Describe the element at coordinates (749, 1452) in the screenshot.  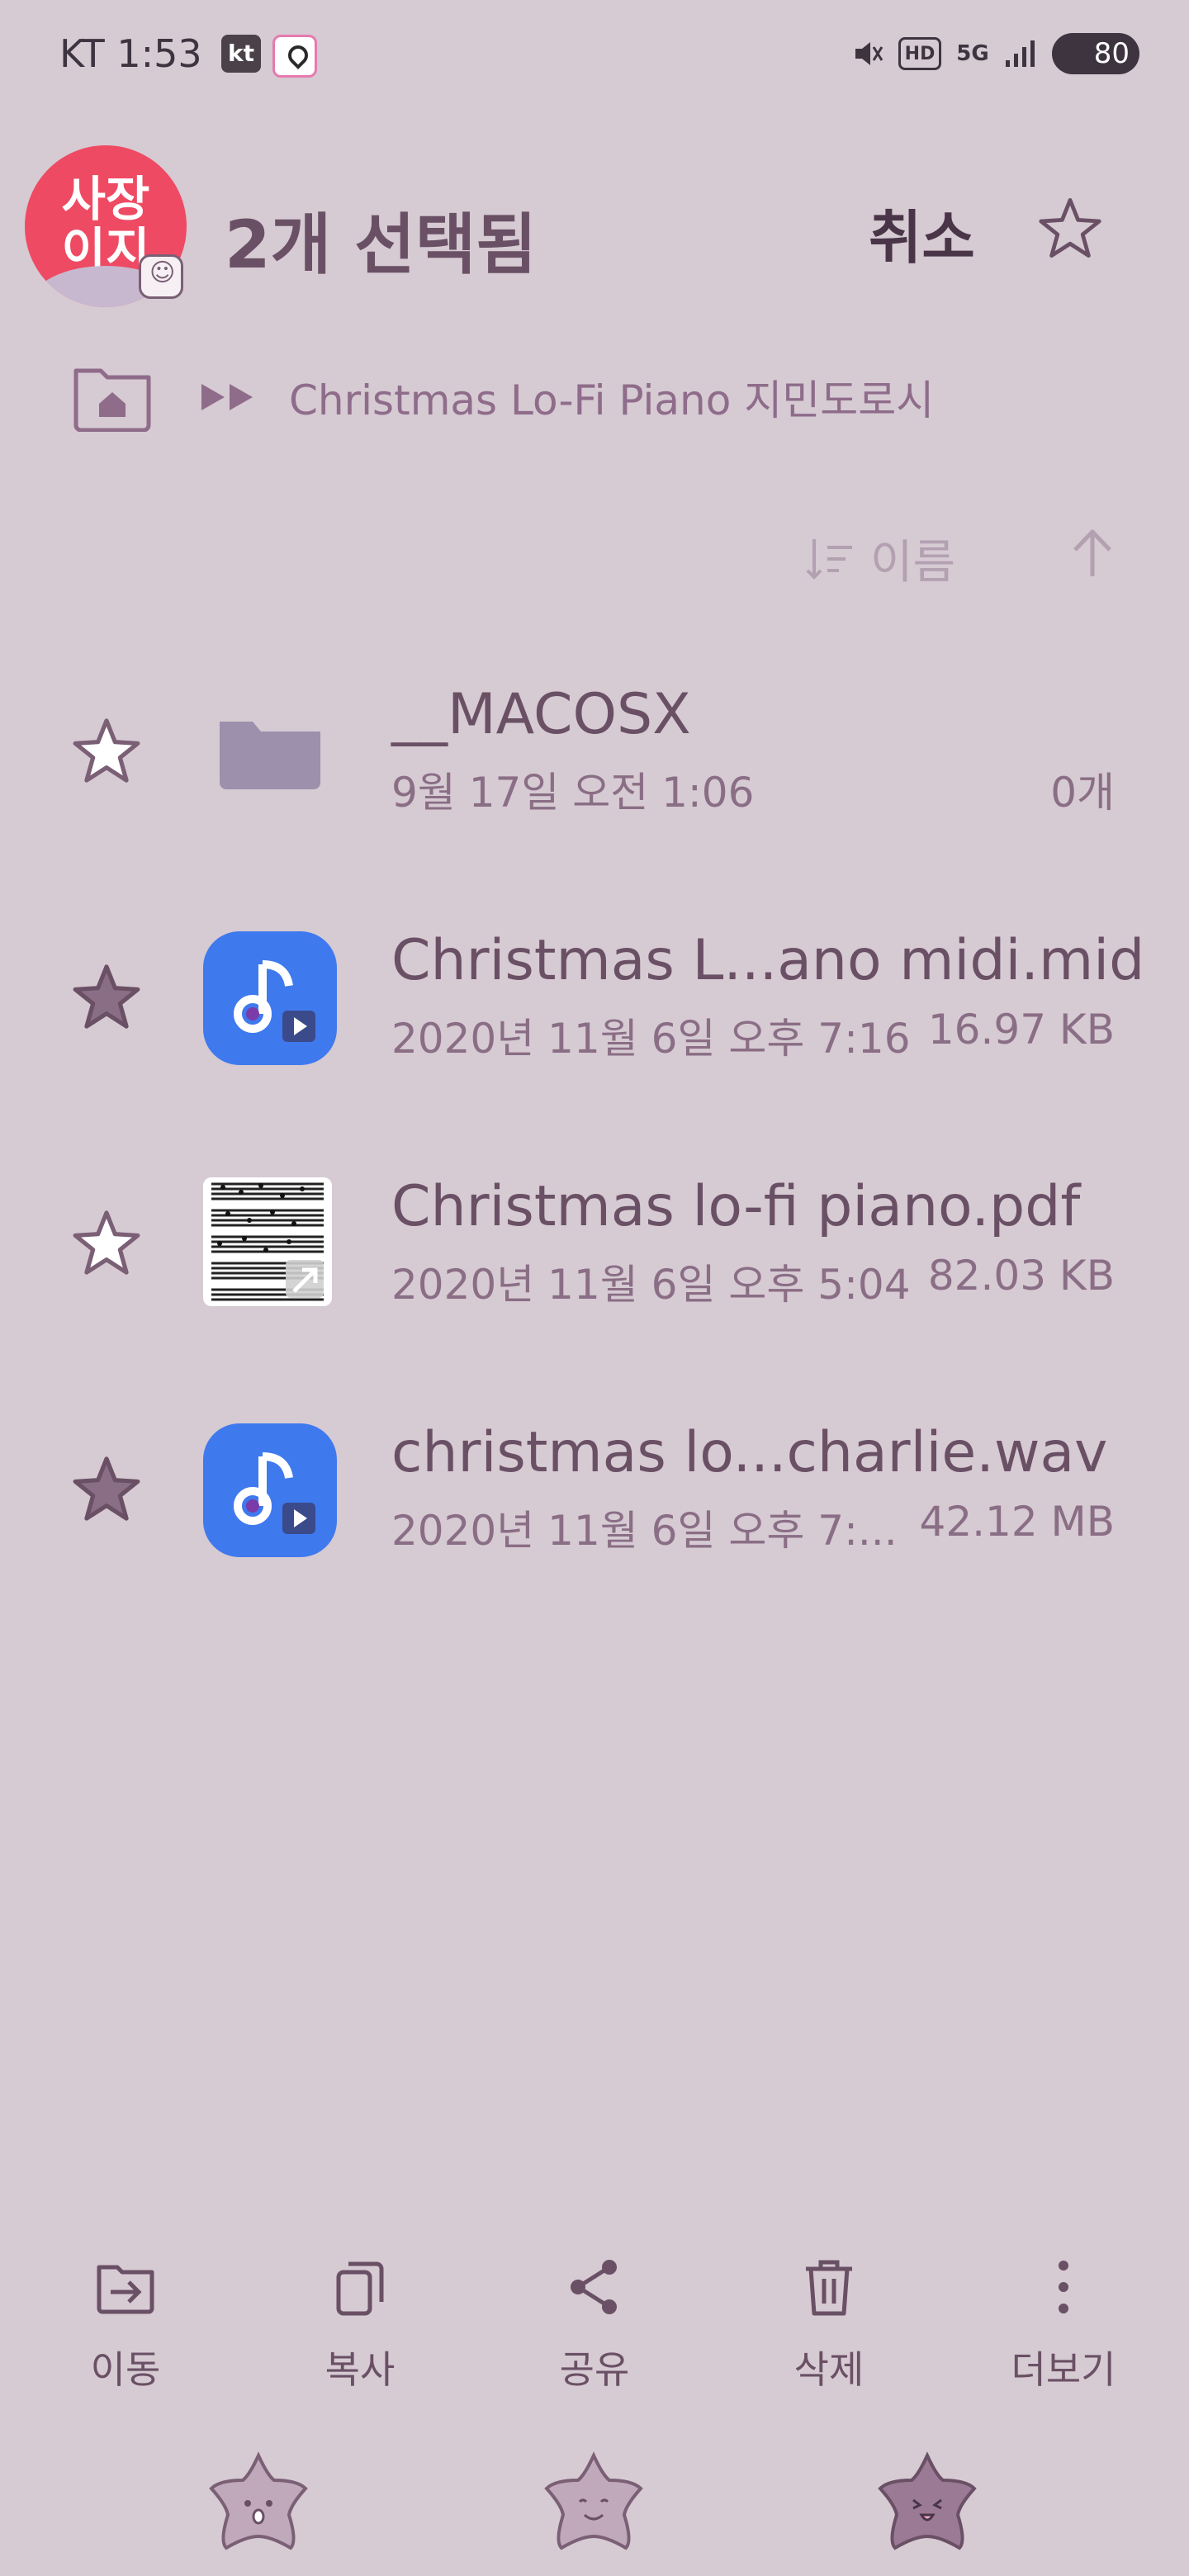
I see `file-name: christmas lo...charlie.wav` at that location.